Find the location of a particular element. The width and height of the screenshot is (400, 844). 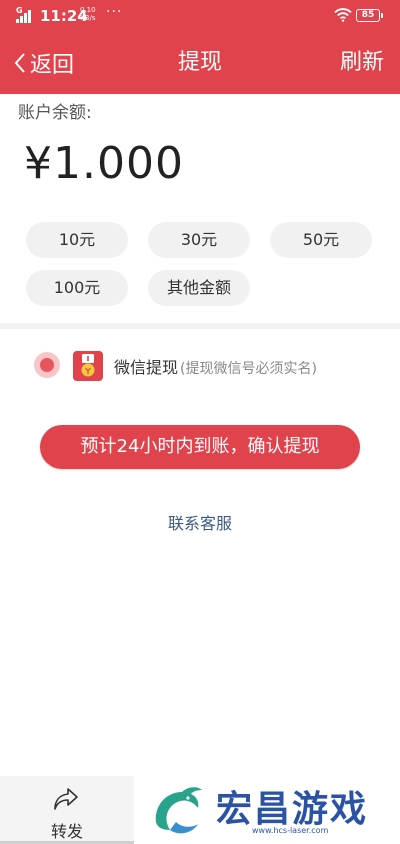

network-speed-value: 0.10 is located at coordinates (88, 10).